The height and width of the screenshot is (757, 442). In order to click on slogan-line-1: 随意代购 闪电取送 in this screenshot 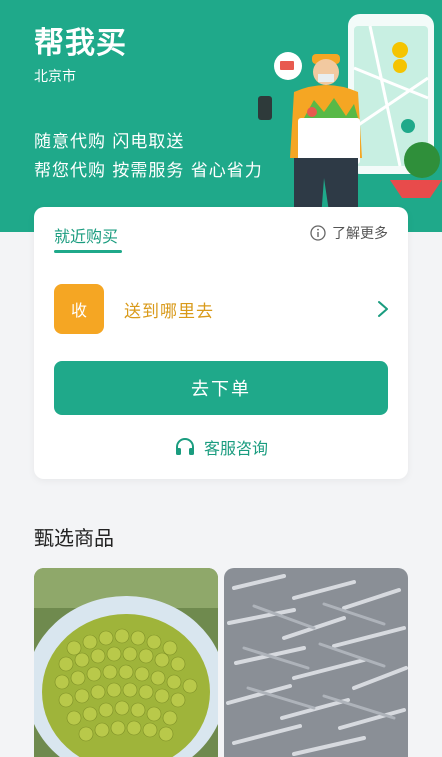, I will do `click(109, 142)`.